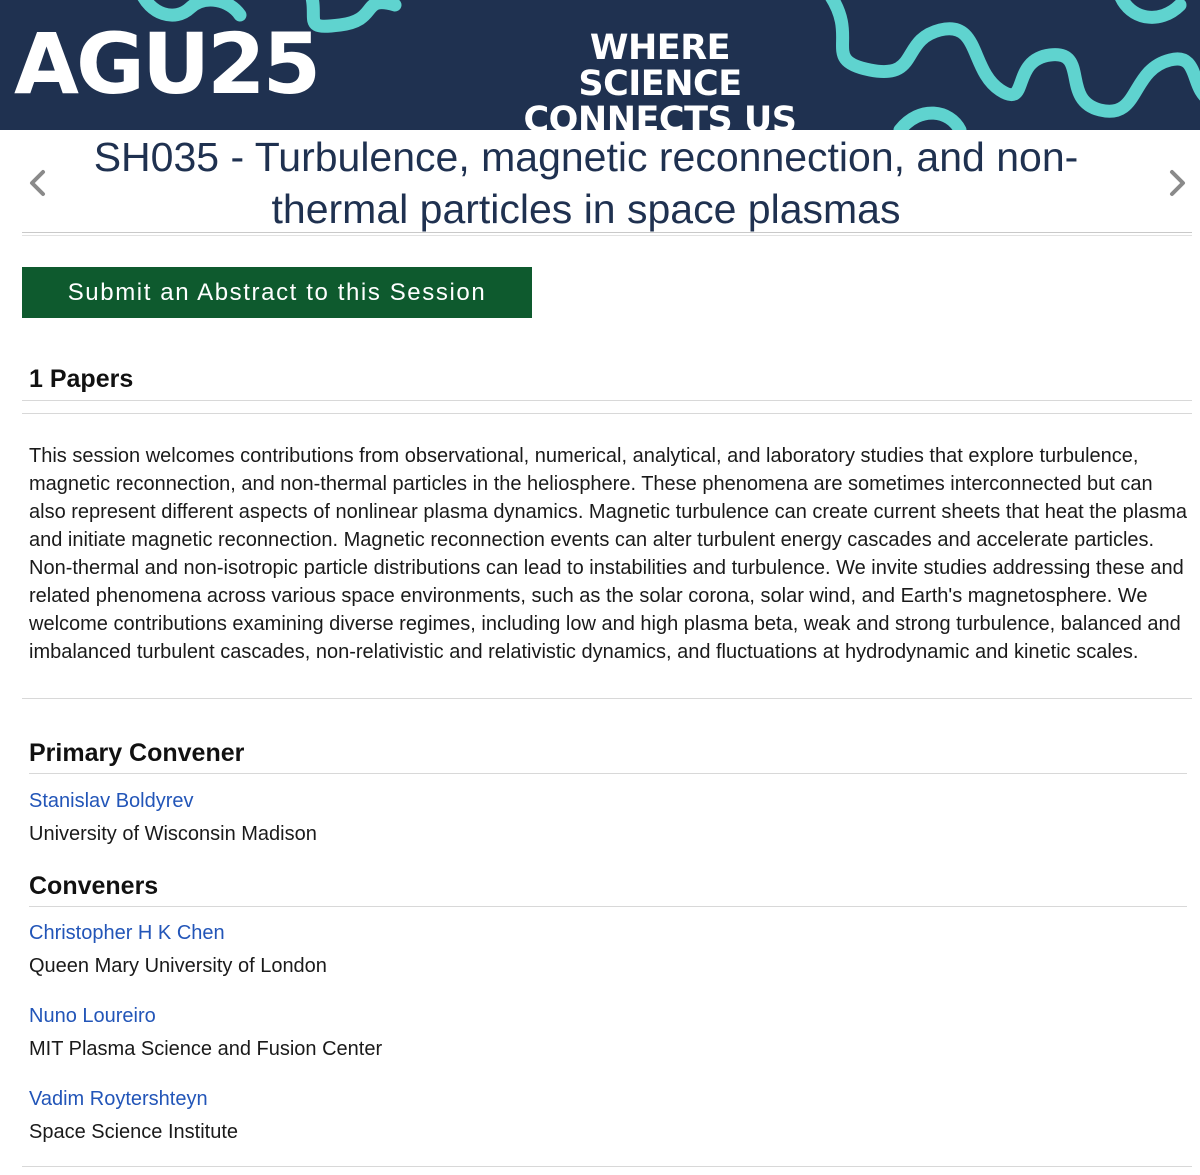 The width and height of the screenshot is (1200, 1175). I want to click on title-divider, so click(607, 234).